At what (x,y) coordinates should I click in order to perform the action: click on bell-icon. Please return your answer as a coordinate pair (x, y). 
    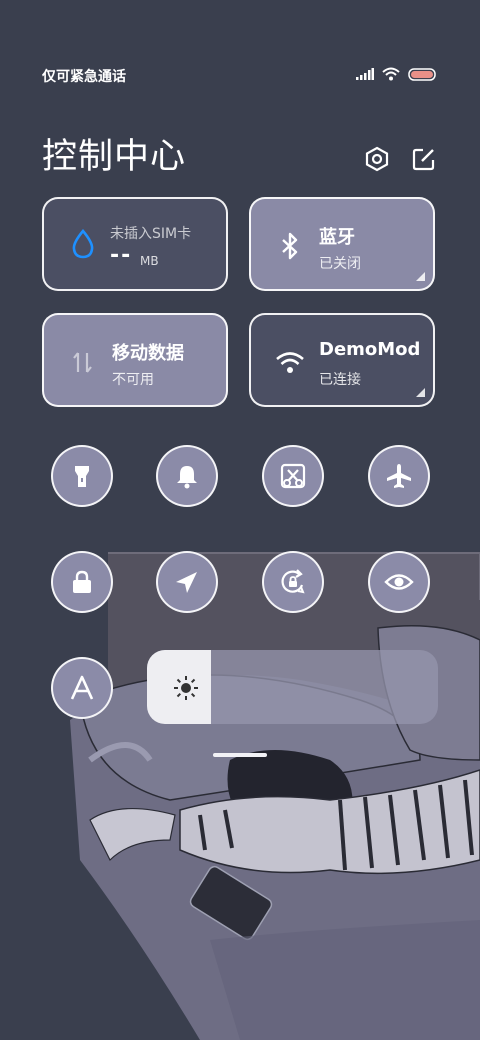
    Looking at the image, I should click on (187, 477).